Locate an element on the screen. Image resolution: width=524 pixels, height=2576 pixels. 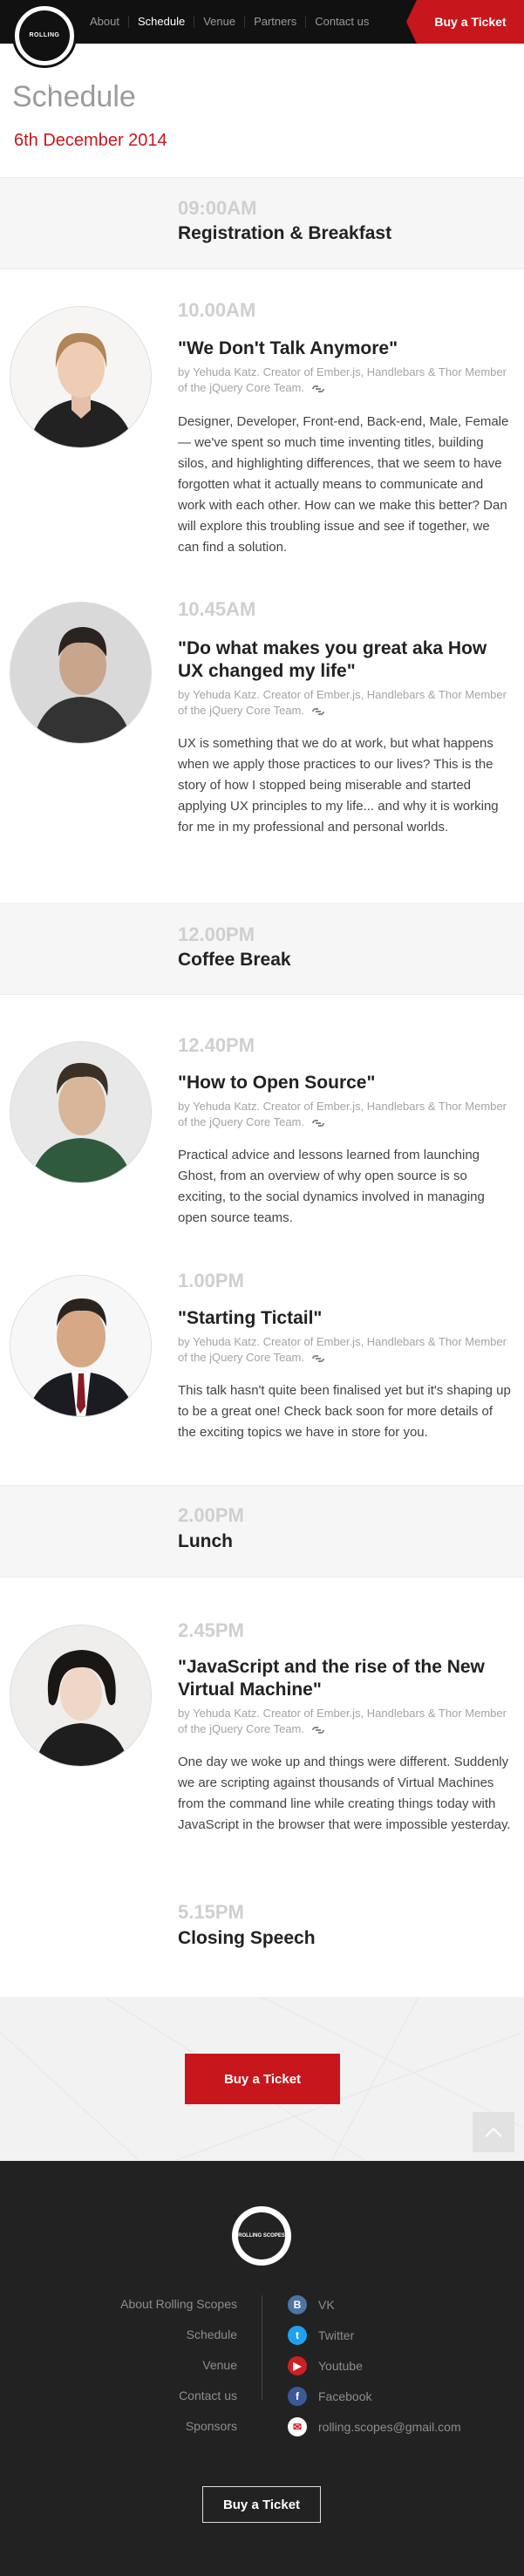
vk-icon: B is located at coordinates (297, 2305).